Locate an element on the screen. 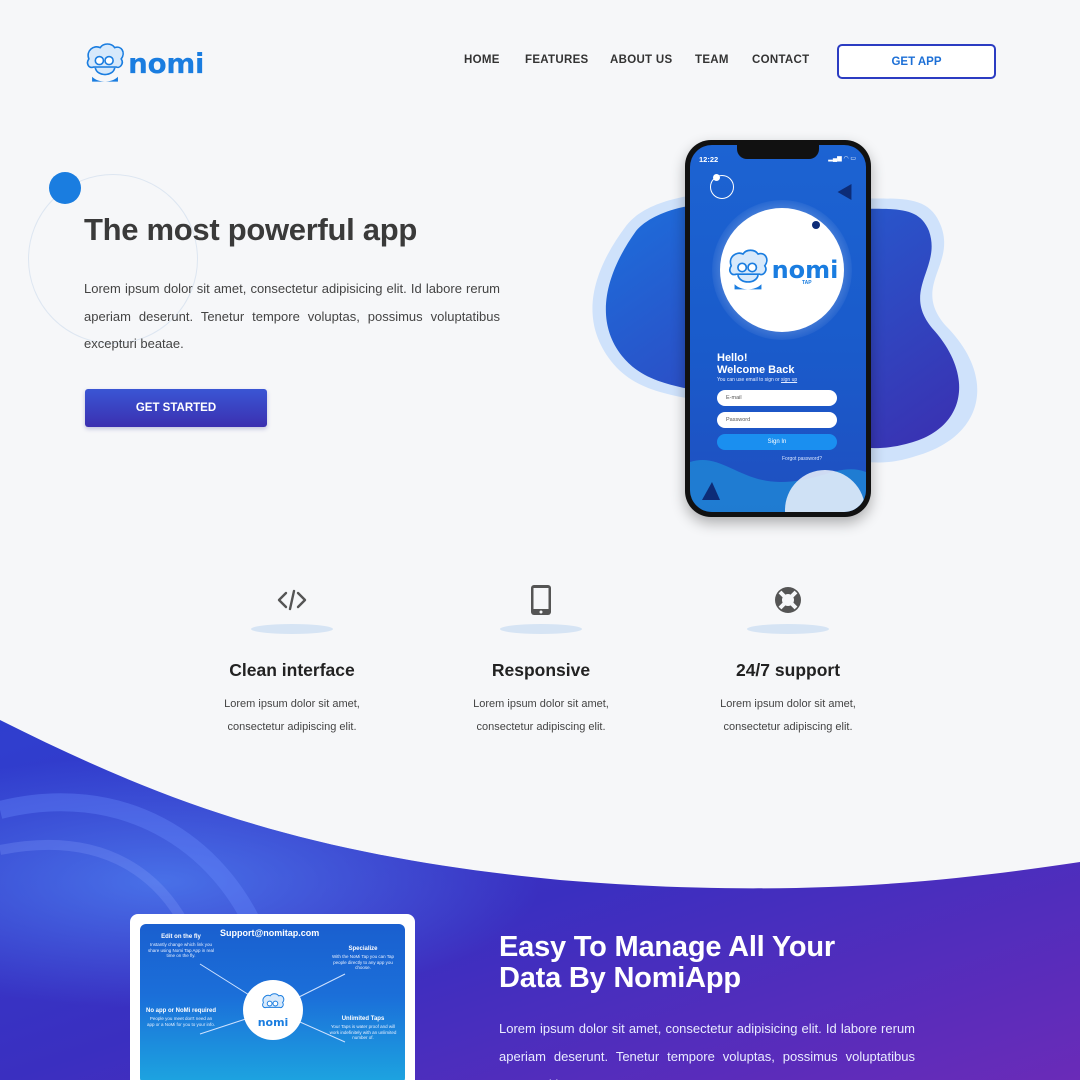 This screenshot has width=1080, height=1080. infographic-logo-text: nomi is located at coordinates (273, 1022).